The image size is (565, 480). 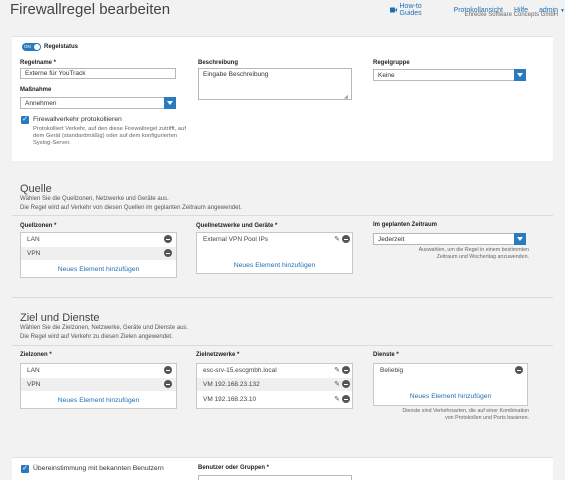 I want to click on source-zones-label: Quellzonen *, so click(x=38, y=226).